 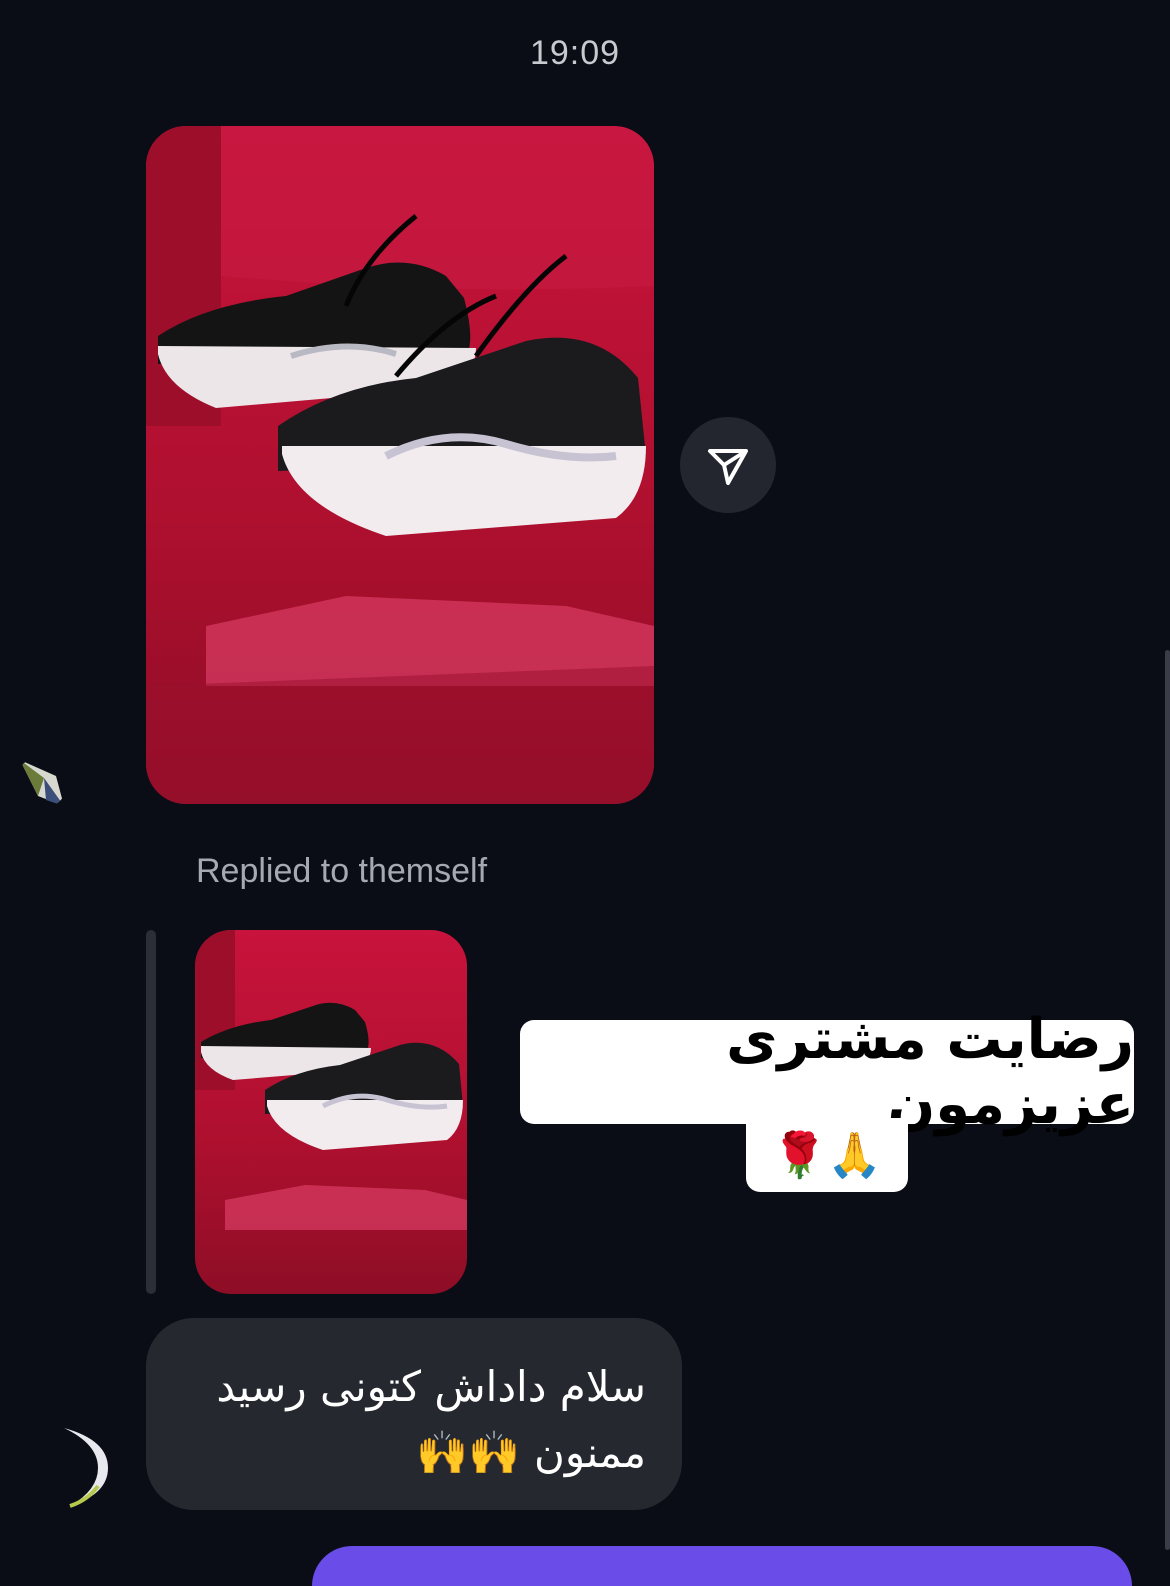 I want to click on send-icon, so click(x=728, y=467).